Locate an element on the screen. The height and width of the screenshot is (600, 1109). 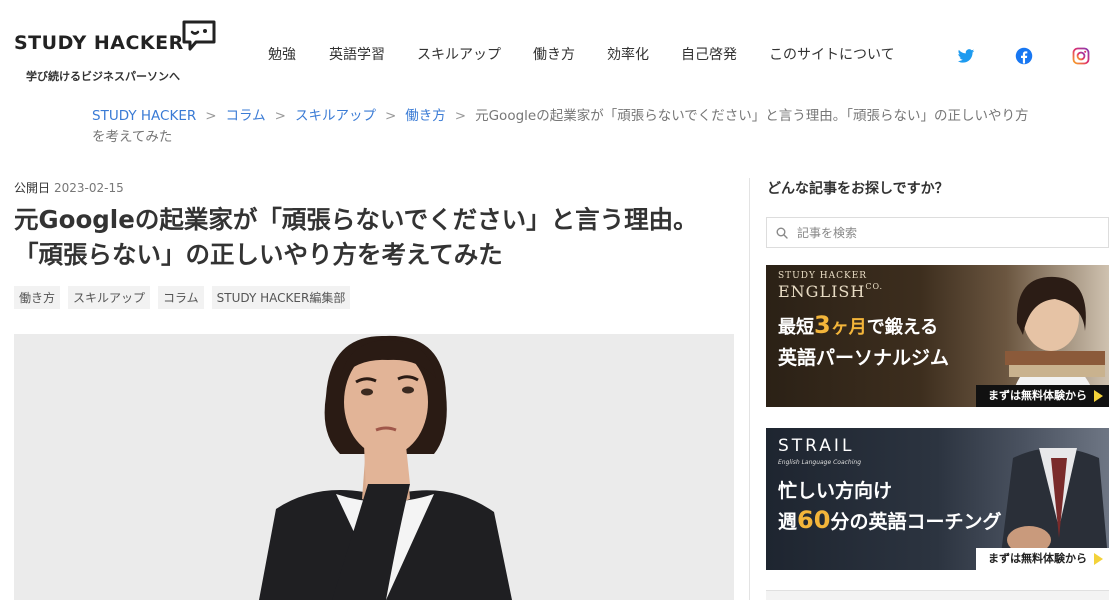
banner1-cta: まずは無料体験から is located at coordinates (1042, 396).